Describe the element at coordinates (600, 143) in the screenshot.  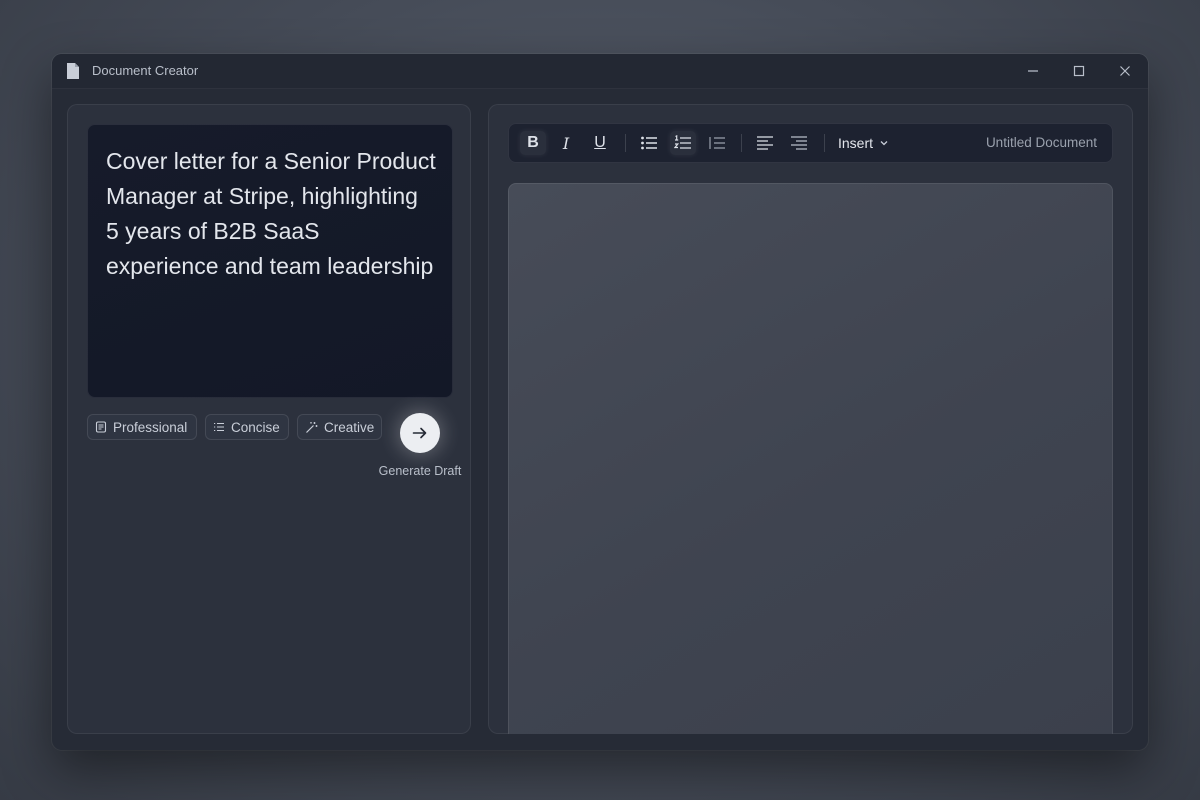
I see `underline-button: U` at that location.